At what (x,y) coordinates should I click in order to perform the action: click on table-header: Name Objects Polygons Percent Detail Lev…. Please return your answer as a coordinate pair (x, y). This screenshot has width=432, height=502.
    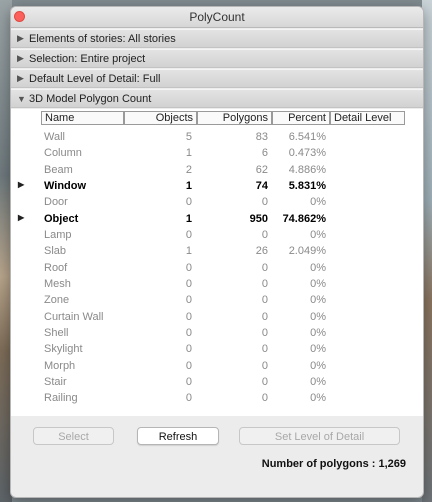
    Looking at the image, I should click on (223, 118).